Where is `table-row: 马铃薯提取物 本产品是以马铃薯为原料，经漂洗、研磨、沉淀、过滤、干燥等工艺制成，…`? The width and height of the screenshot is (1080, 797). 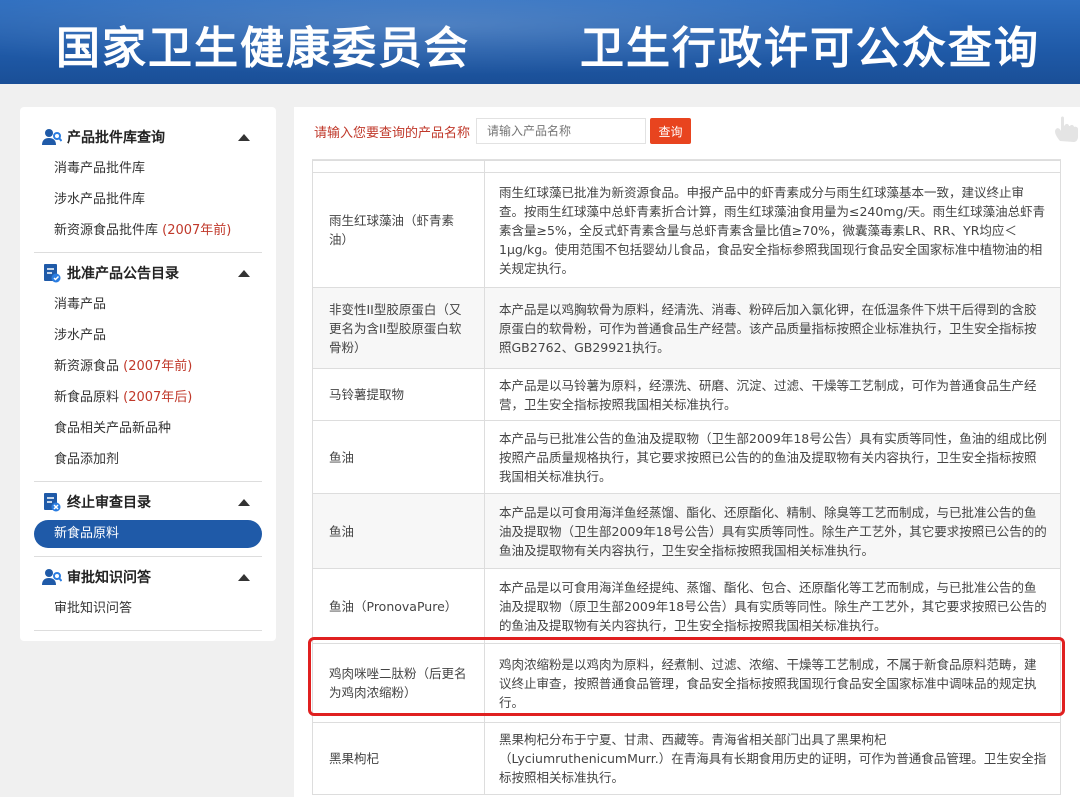 table-row: 马铃薯提取物 本产品是以马铃薯为原料，经漂洗、研磨、沉淀、过滤、干燥等工艺制成，… is located at coordinates (686, 394).